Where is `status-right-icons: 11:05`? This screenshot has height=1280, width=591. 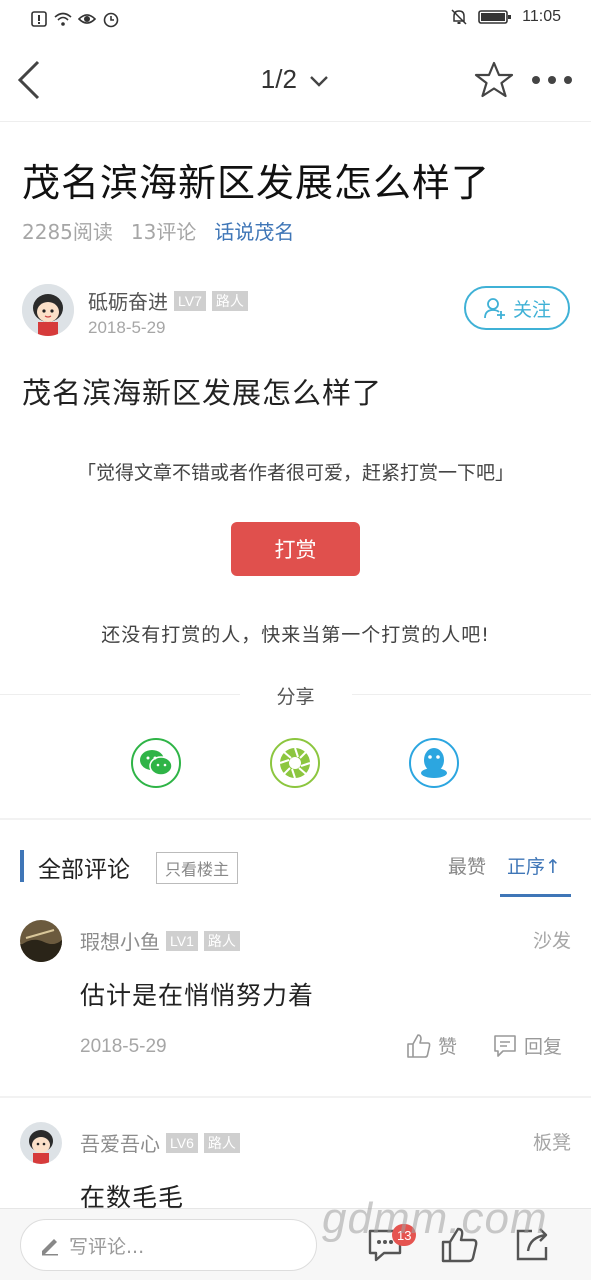
status-right-icons: 11:05 is located at coordinates (505, 17).